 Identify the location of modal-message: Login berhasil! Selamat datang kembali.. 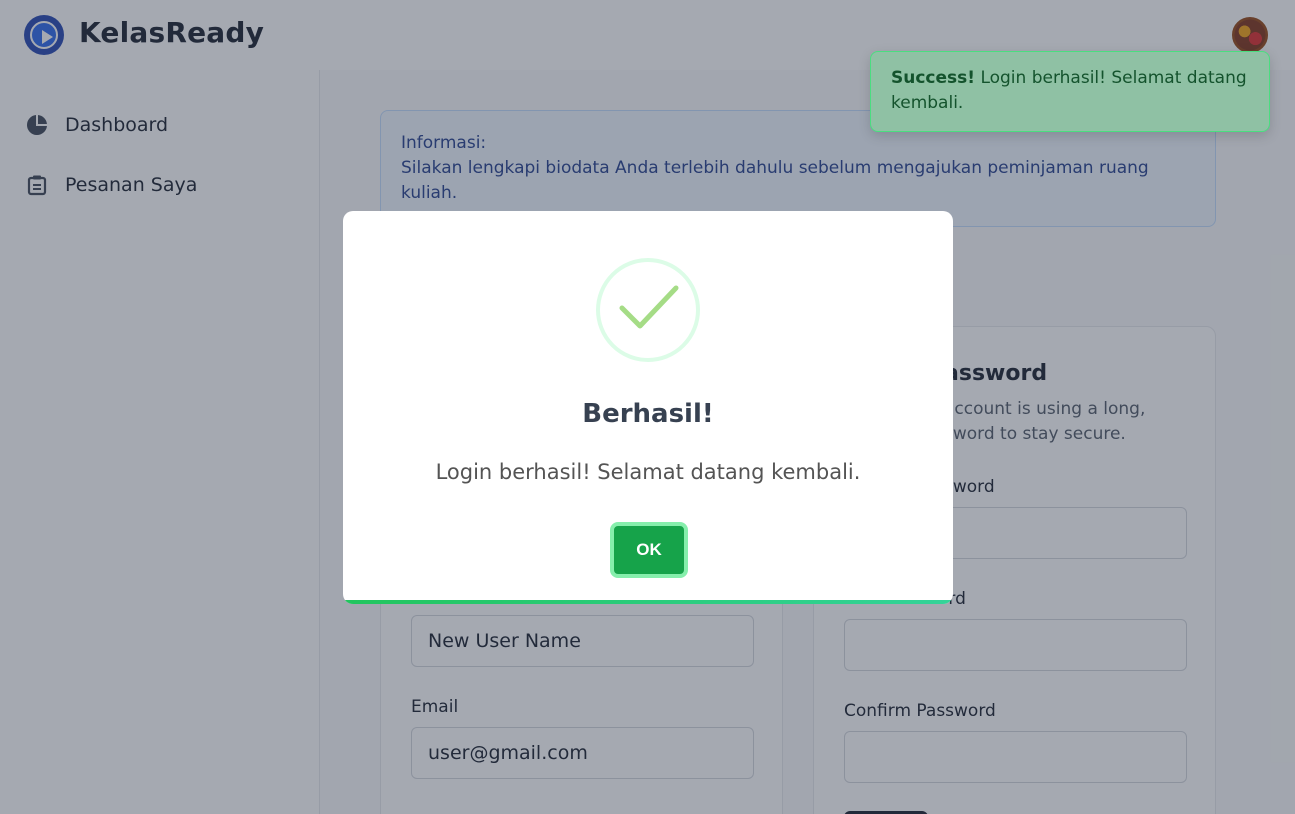
(648, 472).